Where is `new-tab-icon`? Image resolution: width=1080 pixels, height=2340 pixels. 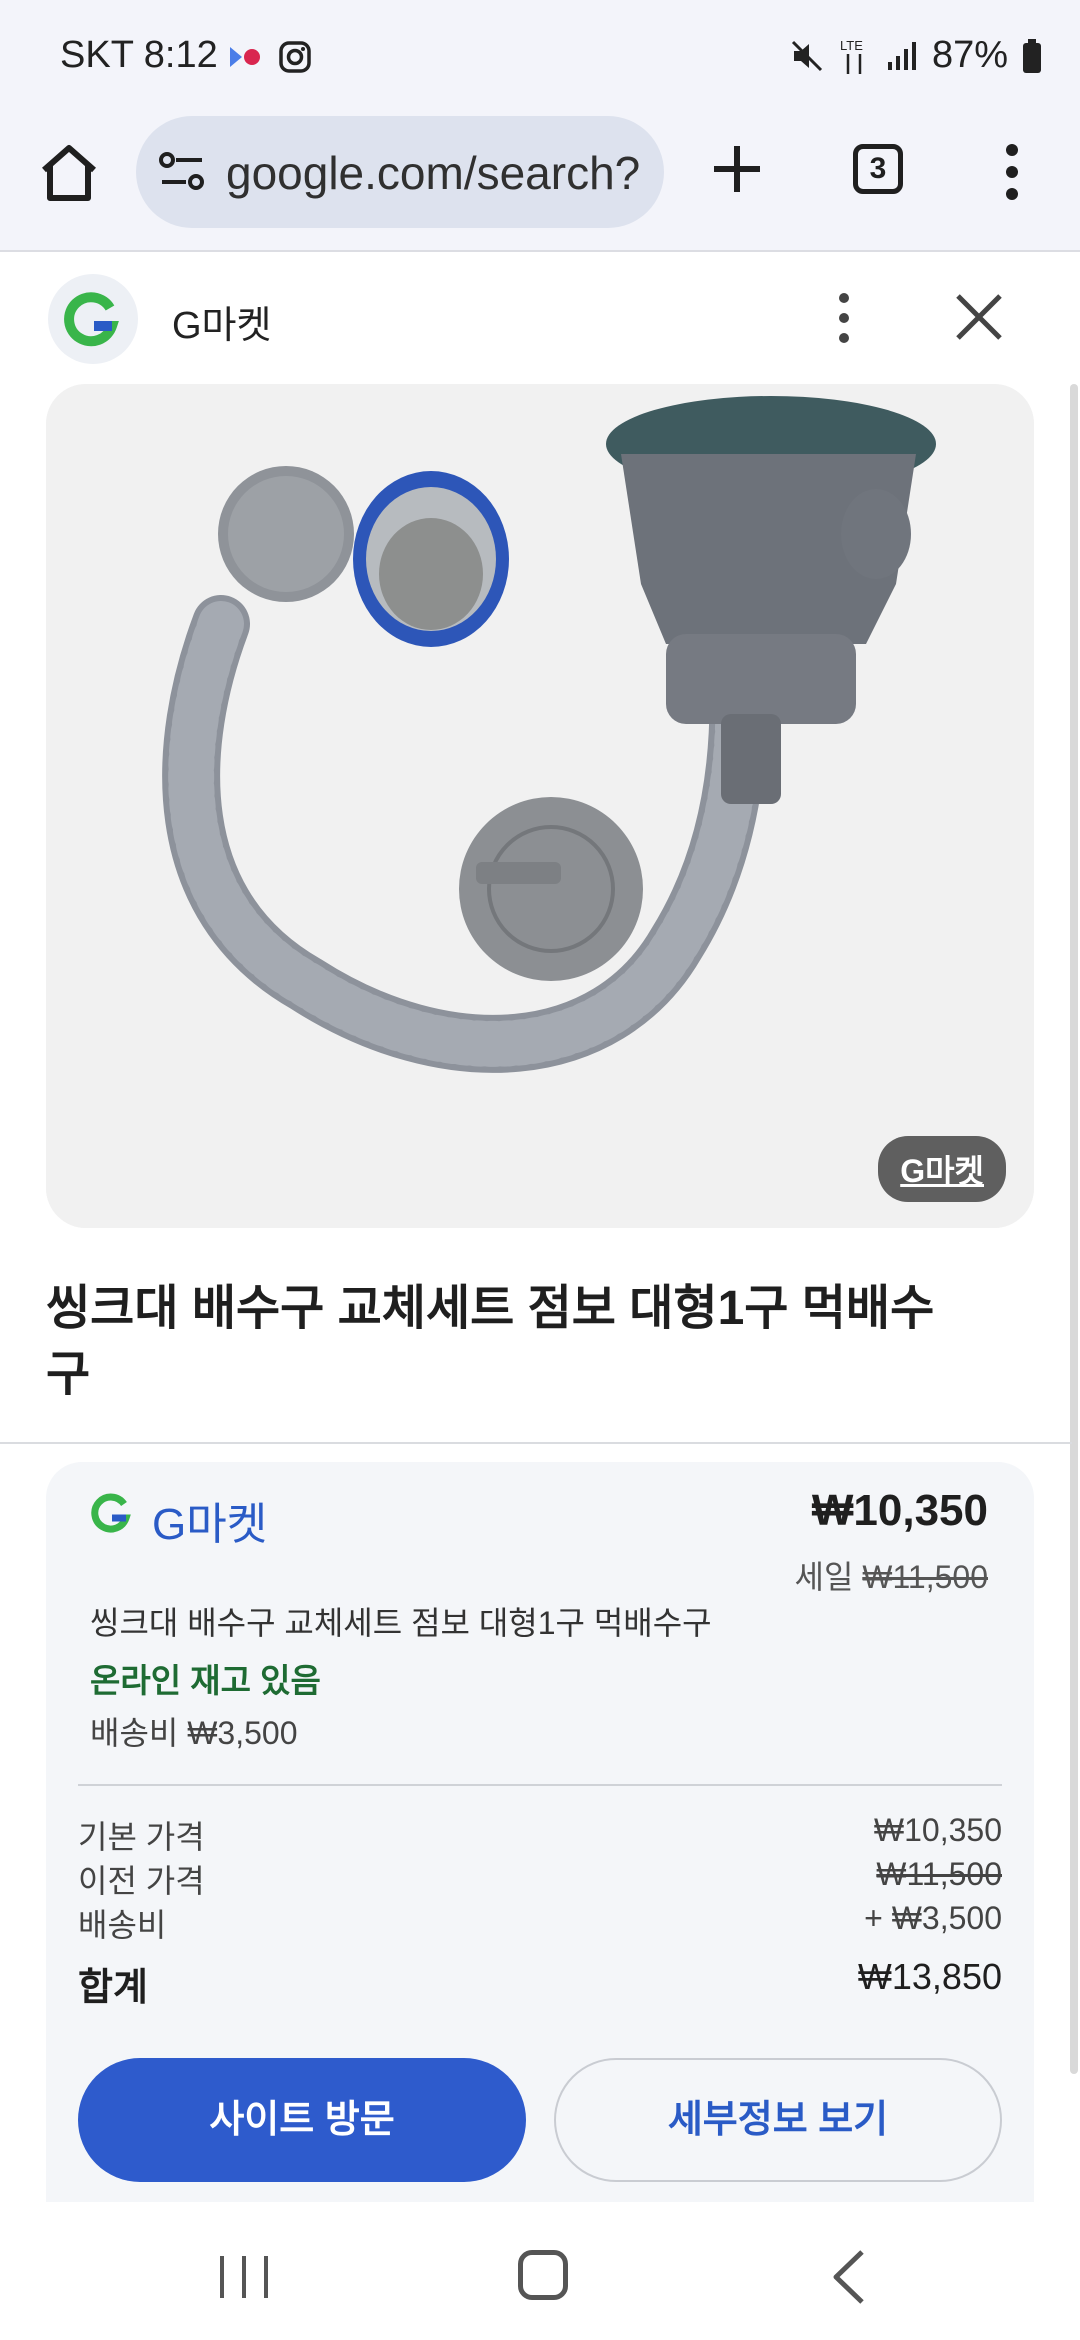 new-tab-icon is located at coordinates (737, 169).